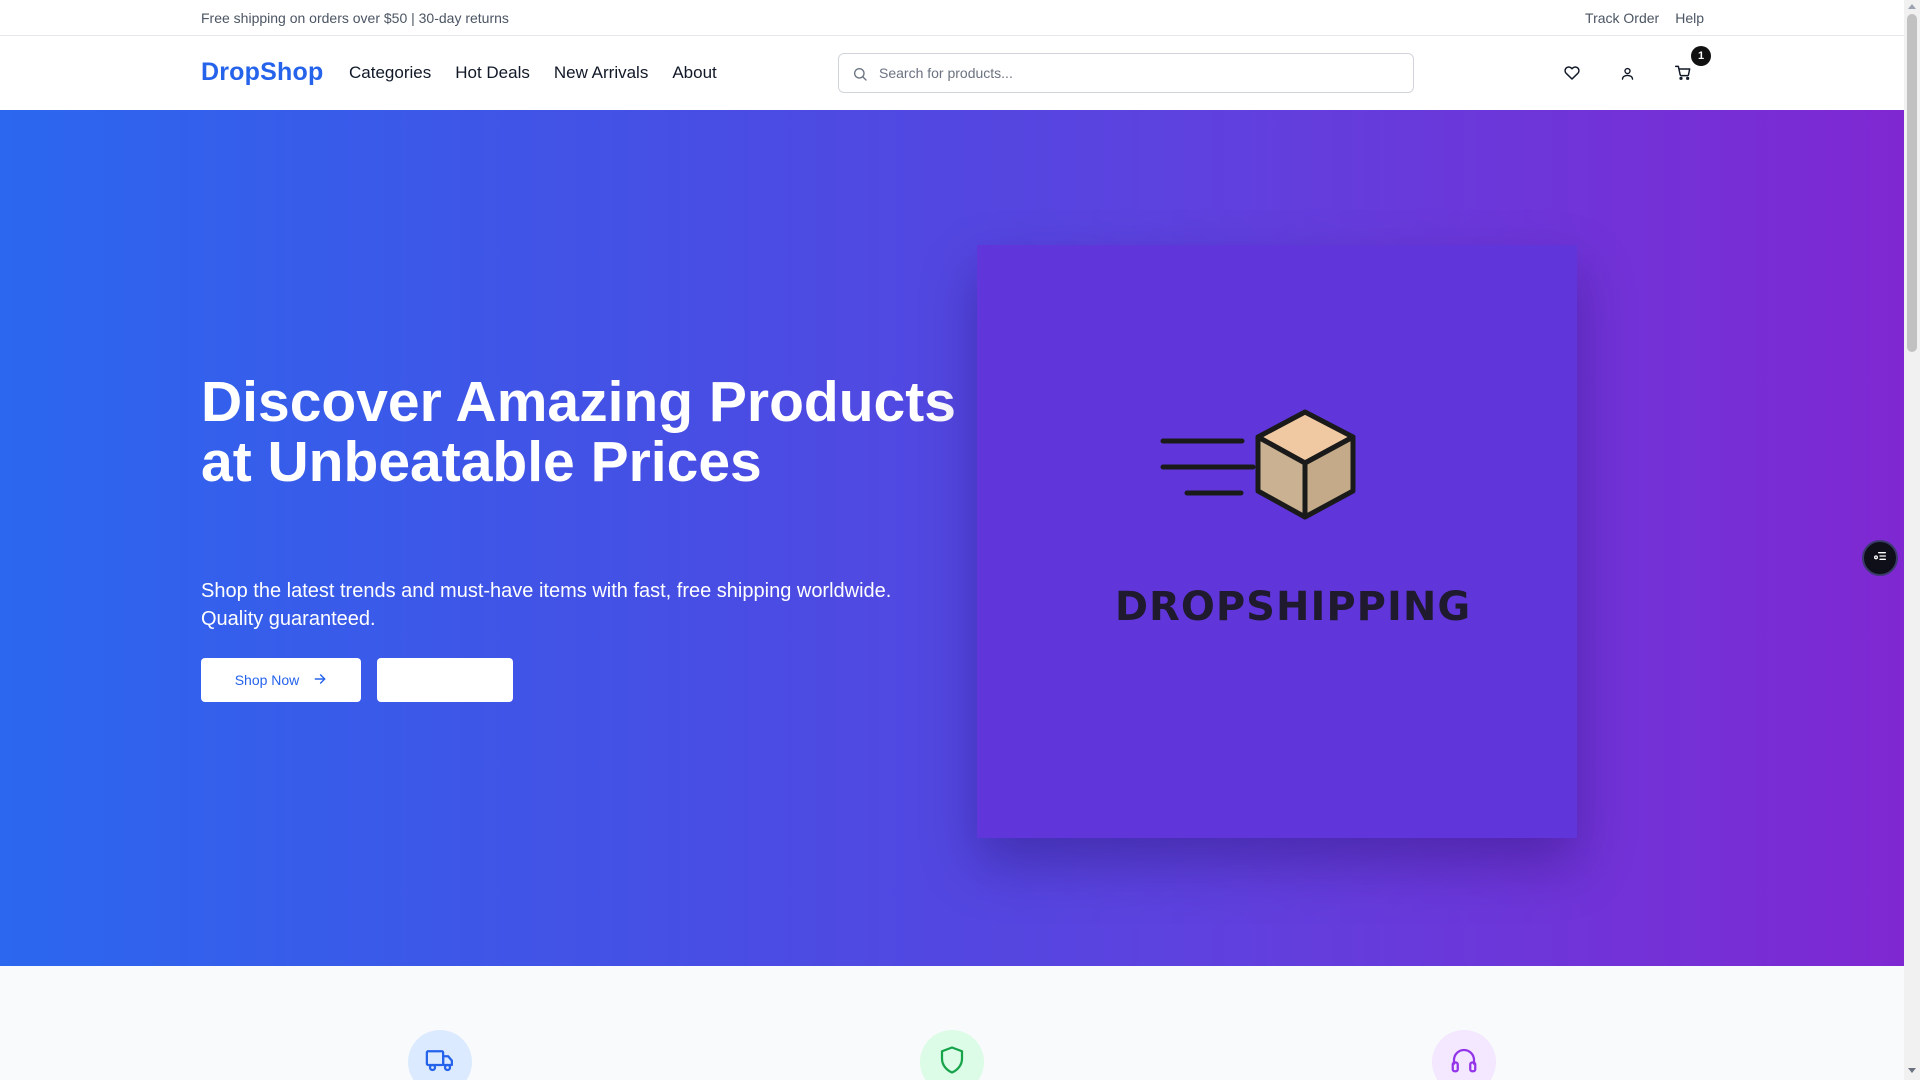 The height and width of the screenshot is (1080, 1920). I want to click on shop-now-label: Shop Now, so click(267, 680).